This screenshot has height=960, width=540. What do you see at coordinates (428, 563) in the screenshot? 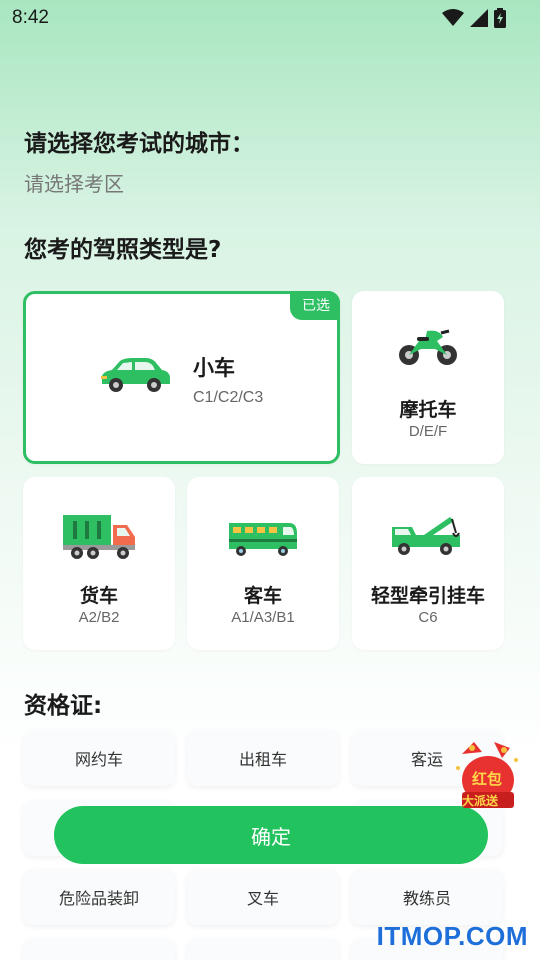
I see `license-card-tow-trailer: 轻型牵引挂车 C6` at bounding box center [428, 563].